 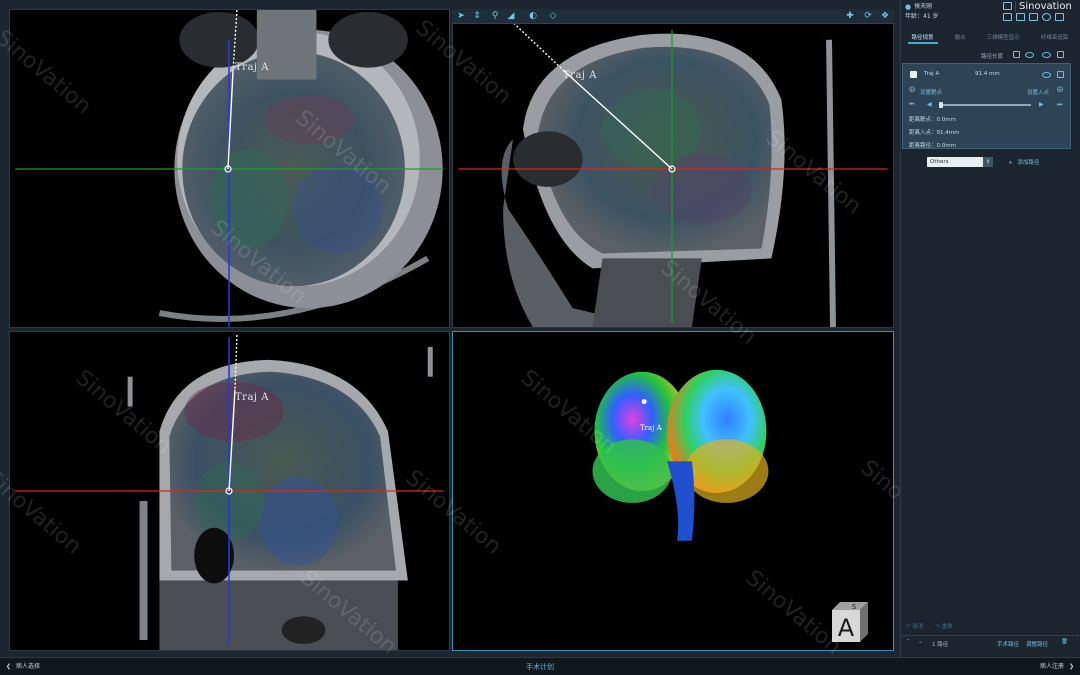 I want to click on trajectory-length: 91.4 mm, so click(x=987, y=74).